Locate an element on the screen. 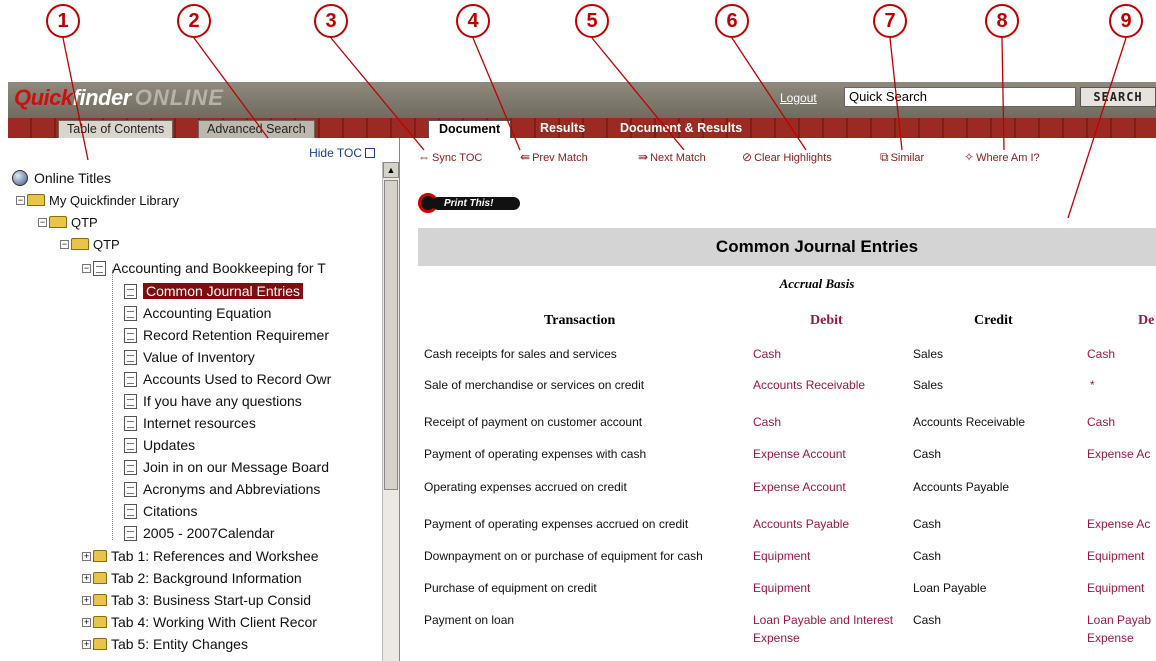 Image resolution: width=1156 pixels, height=661 pixels. callout-8: 8 is located at coordinates (1002, 21).